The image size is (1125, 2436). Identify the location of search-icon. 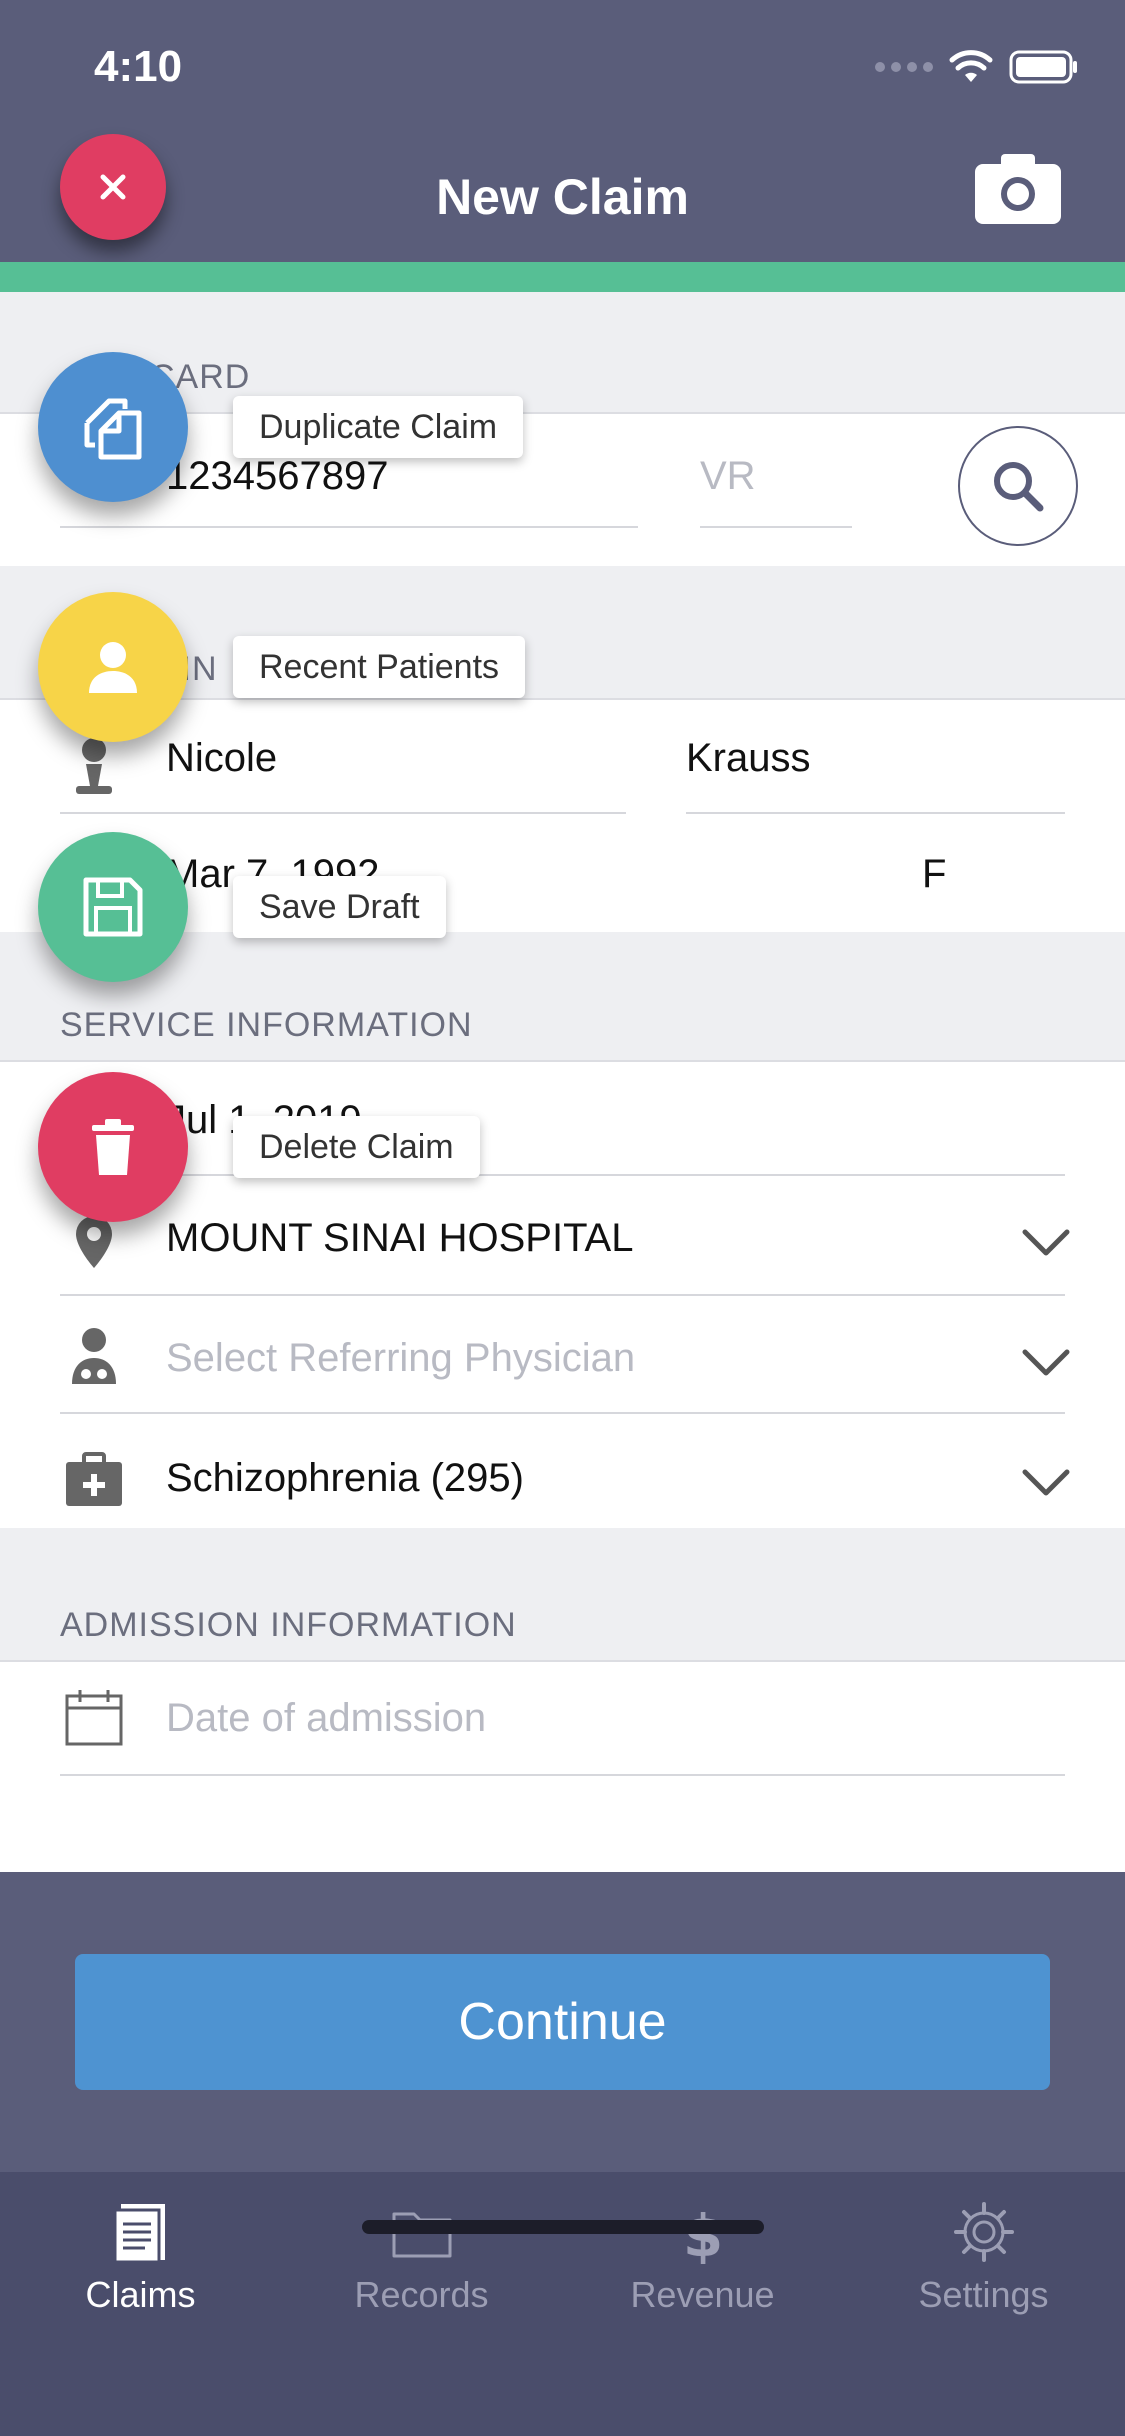
(1019, 487).